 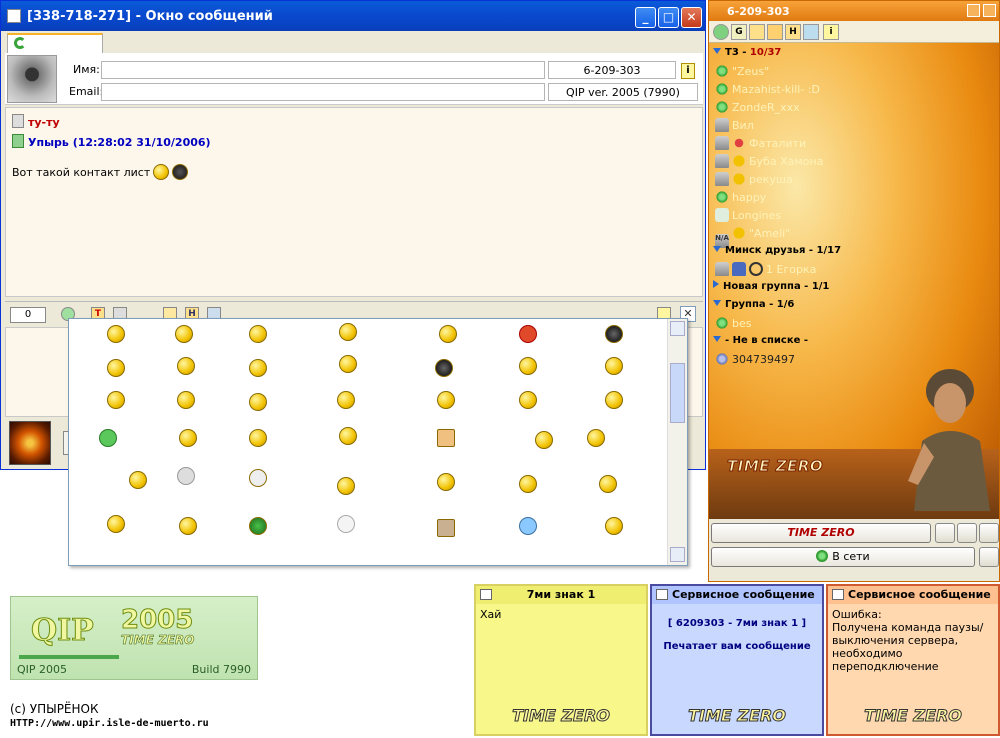 I want to click on close-button, so click(x=989, y=10).